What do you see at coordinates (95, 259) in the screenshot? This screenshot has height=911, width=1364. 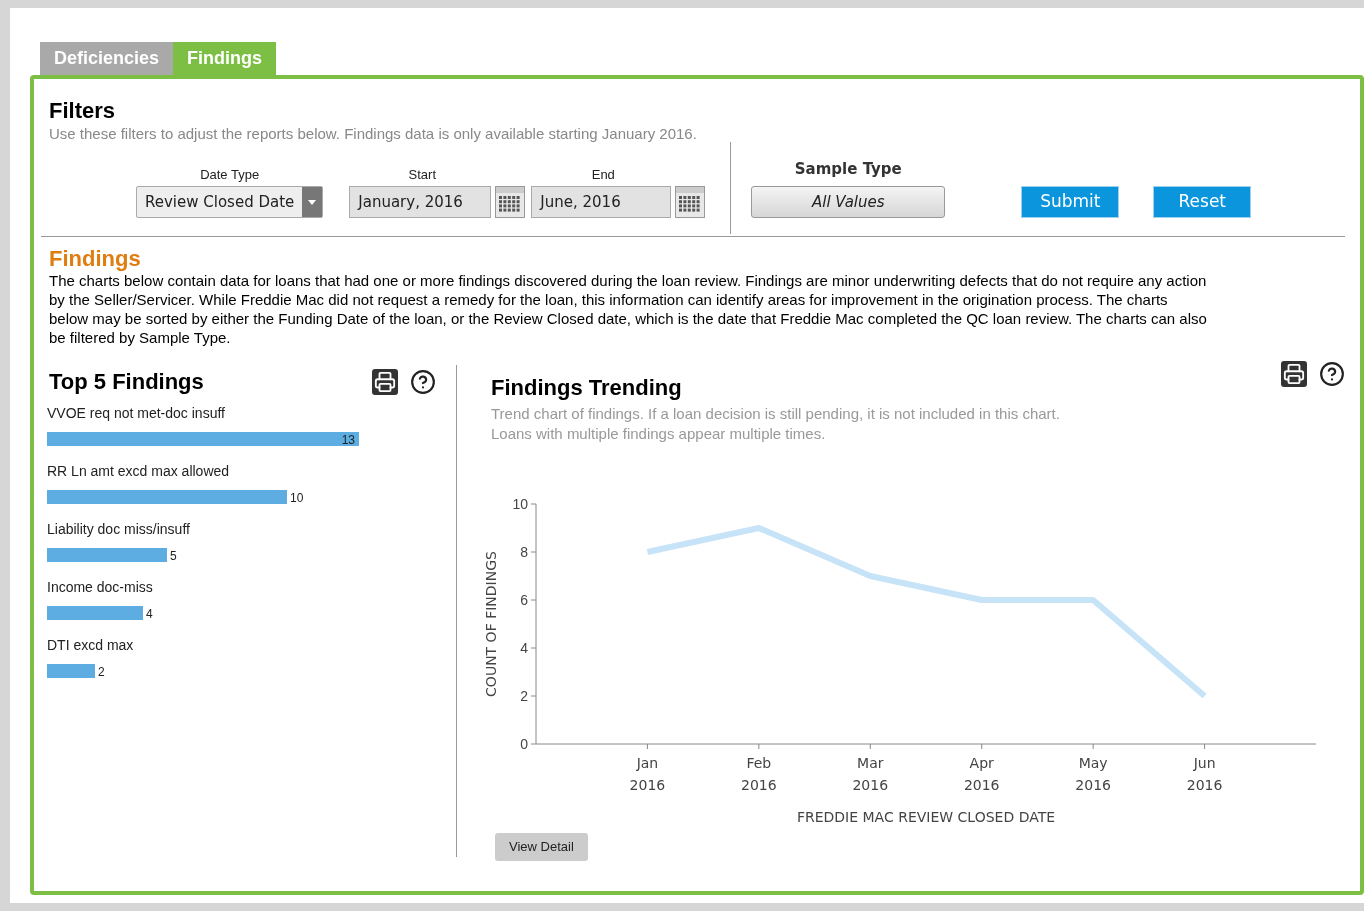 I see `findings-title: Findings` at bounding box center [95, 259].